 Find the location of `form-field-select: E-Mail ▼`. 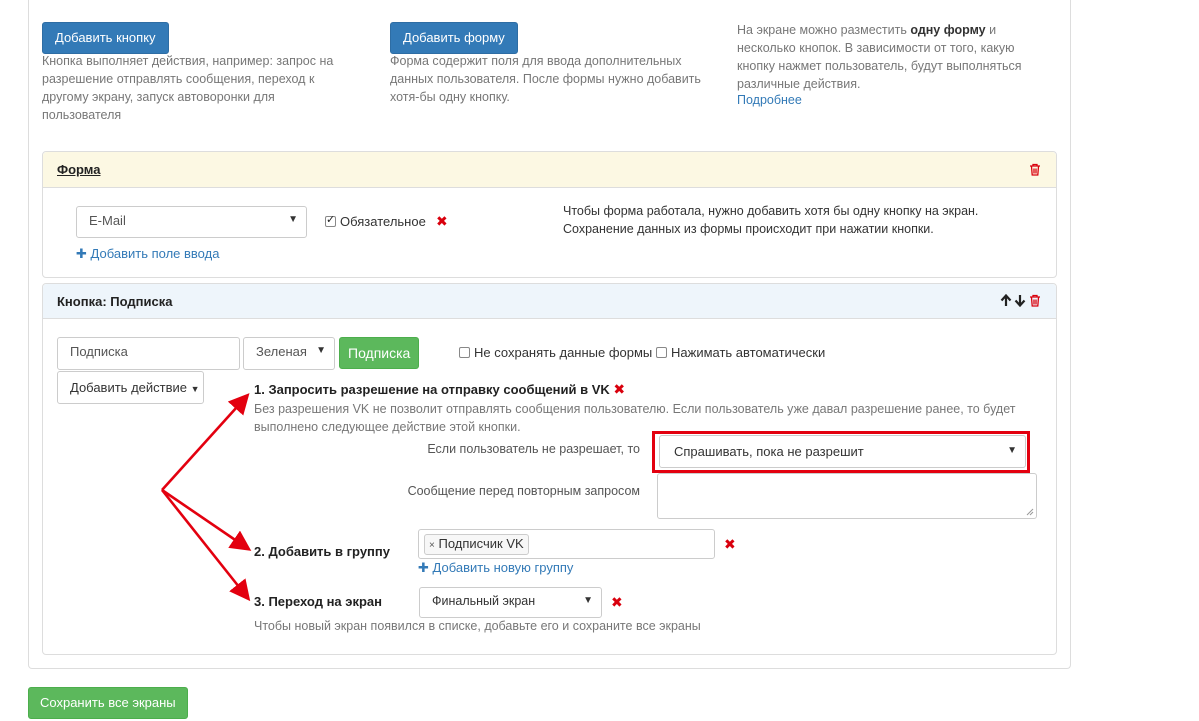

form-field-select: E-Mail ▼ is located at coordinates (191, 222).